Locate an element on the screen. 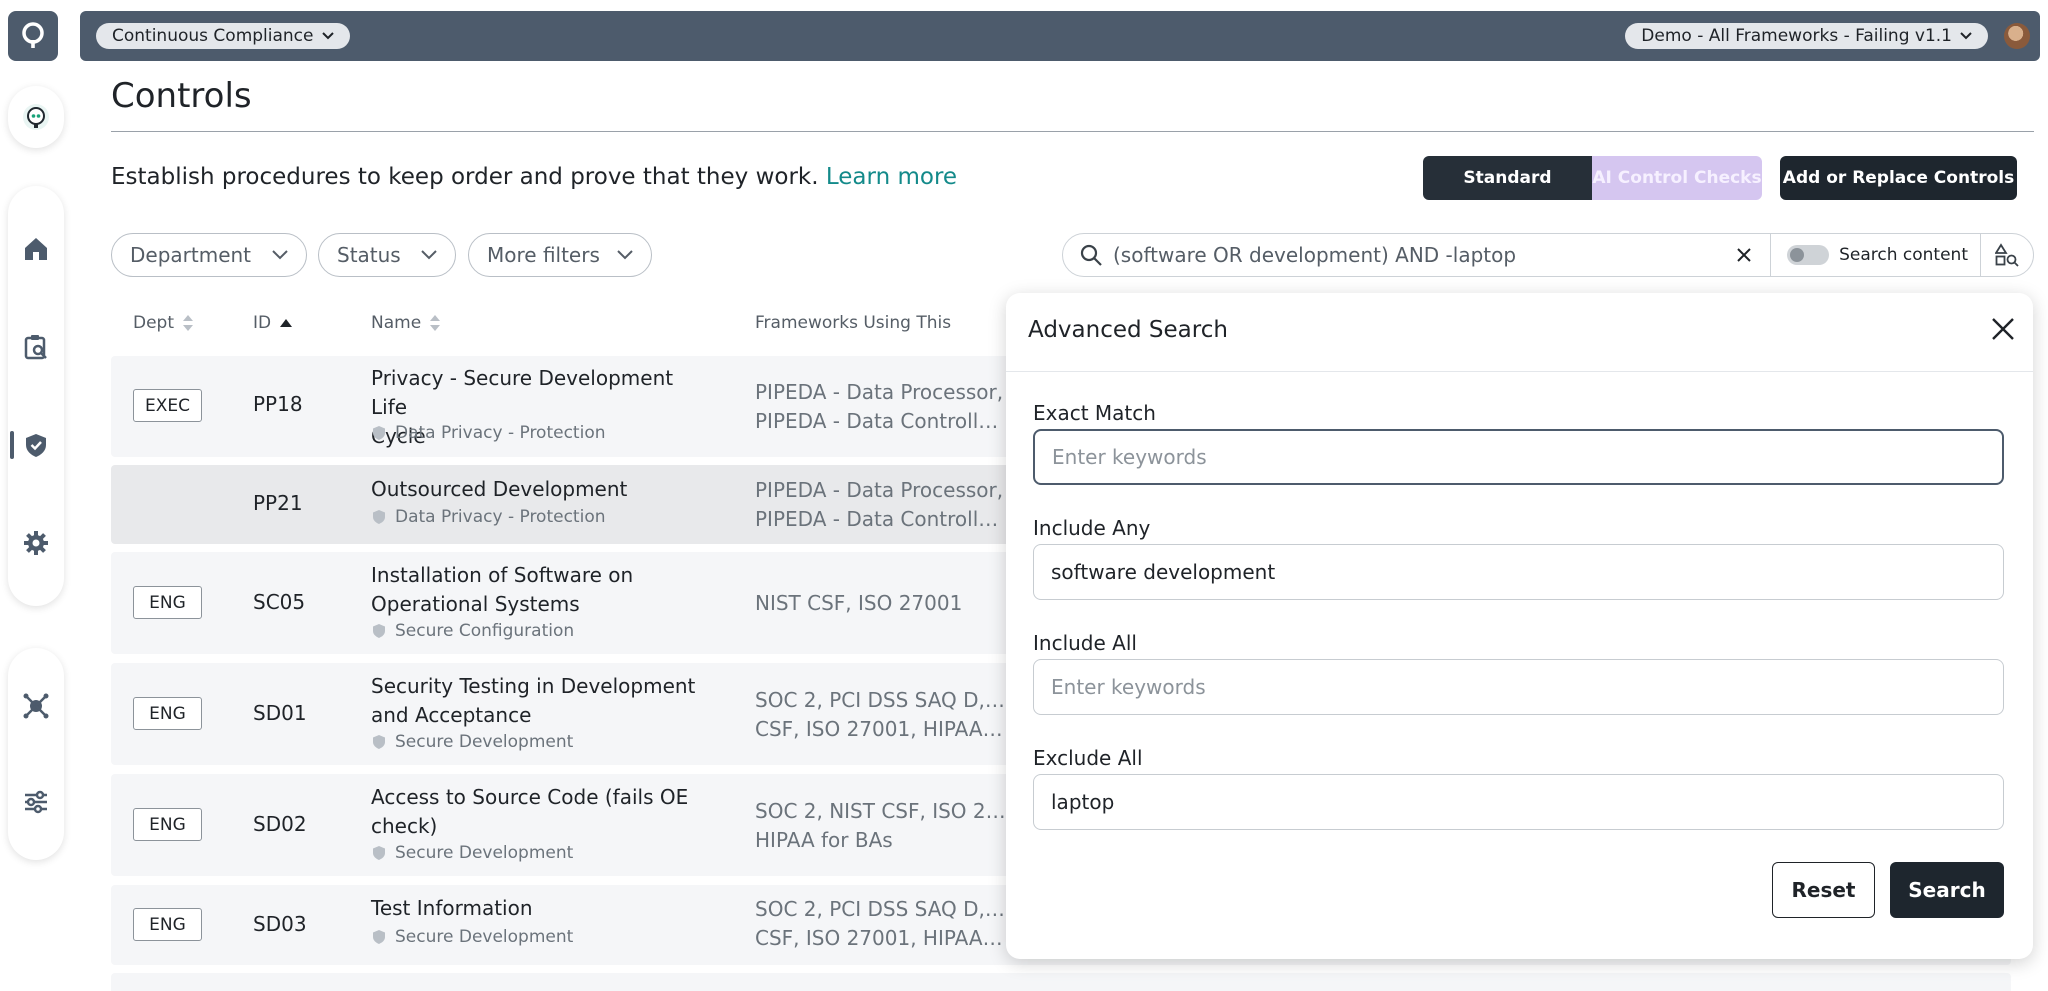 This screenshot has width=2048, height=991. app-logo is located at coordinates (33, 36).